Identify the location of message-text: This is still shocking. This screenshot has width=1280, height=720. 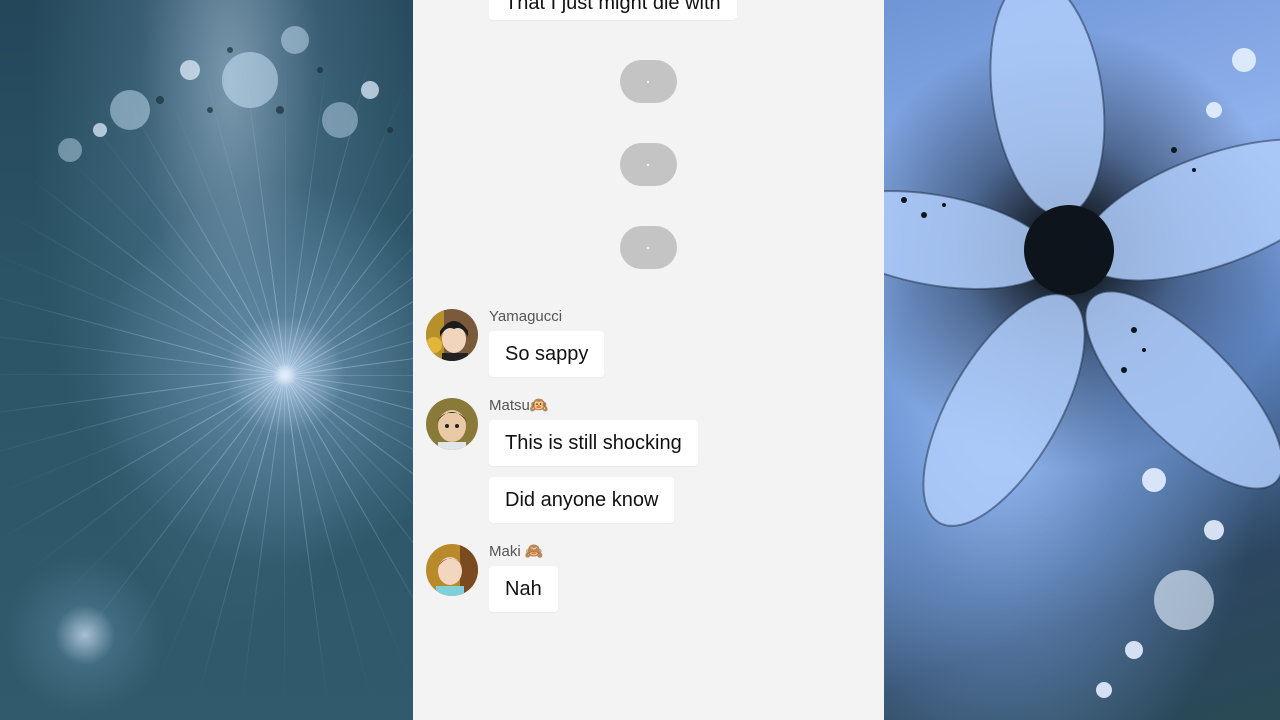
(593, 443).